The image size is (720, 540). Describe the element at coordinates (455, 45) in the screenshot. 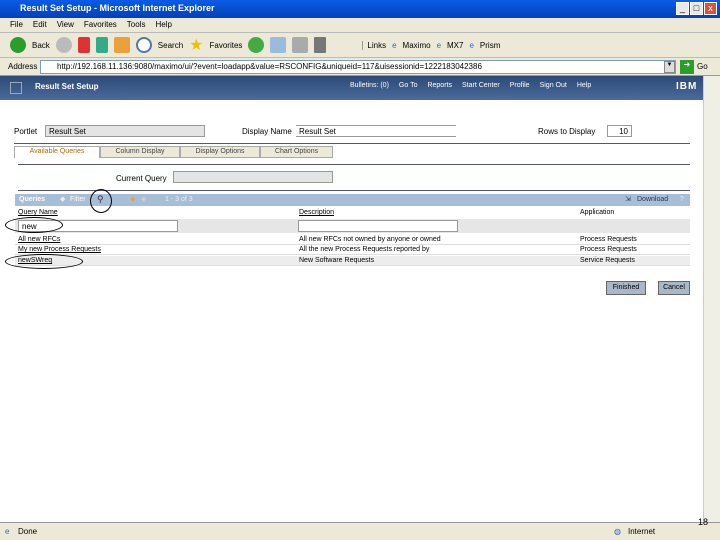

I see `link-mx7: MX7` at that location.